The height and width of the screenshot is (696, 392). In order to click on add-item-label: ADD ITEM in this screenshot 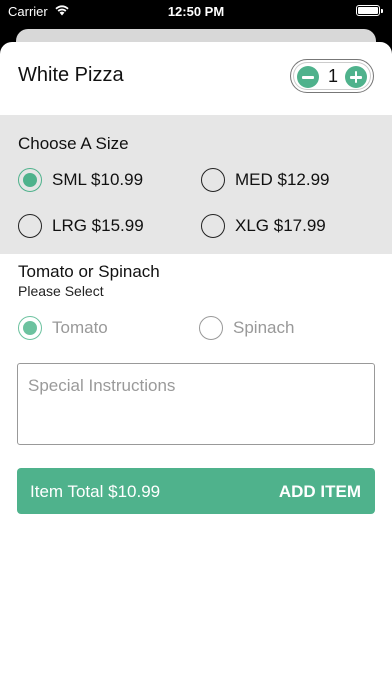, I will do `click(319, 491)`.